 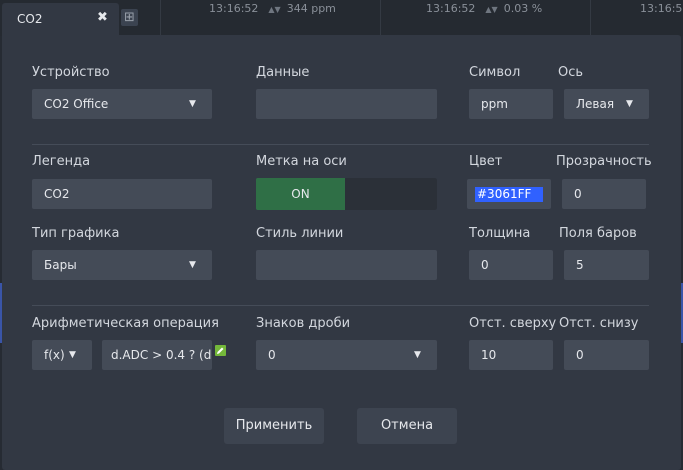 I want to click on background-stat: 13:16:52 ▲▼ 0.03 %, so click(x=484, y=8).